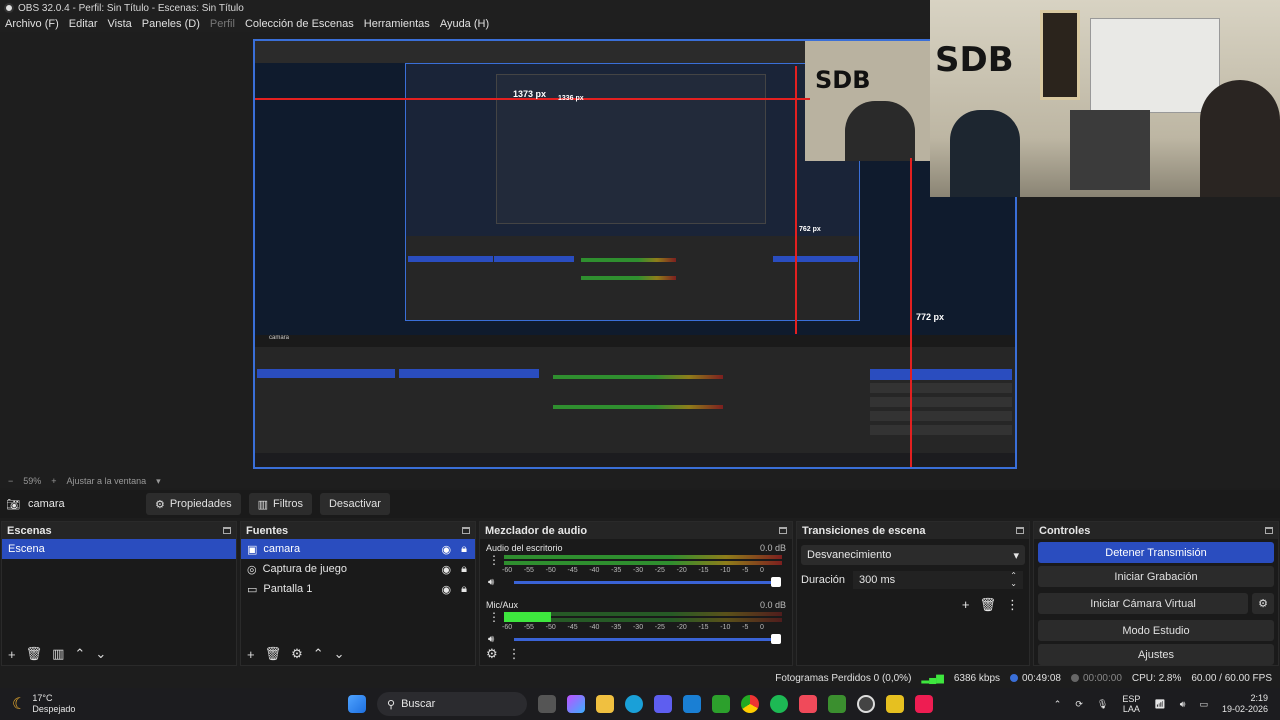  I want to click on file-explorer-icon, so click(605, 704).